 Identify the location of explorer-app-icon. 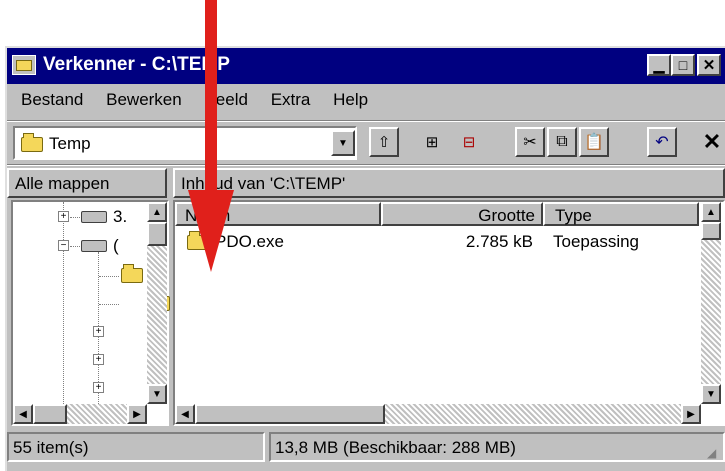
(24, 65).